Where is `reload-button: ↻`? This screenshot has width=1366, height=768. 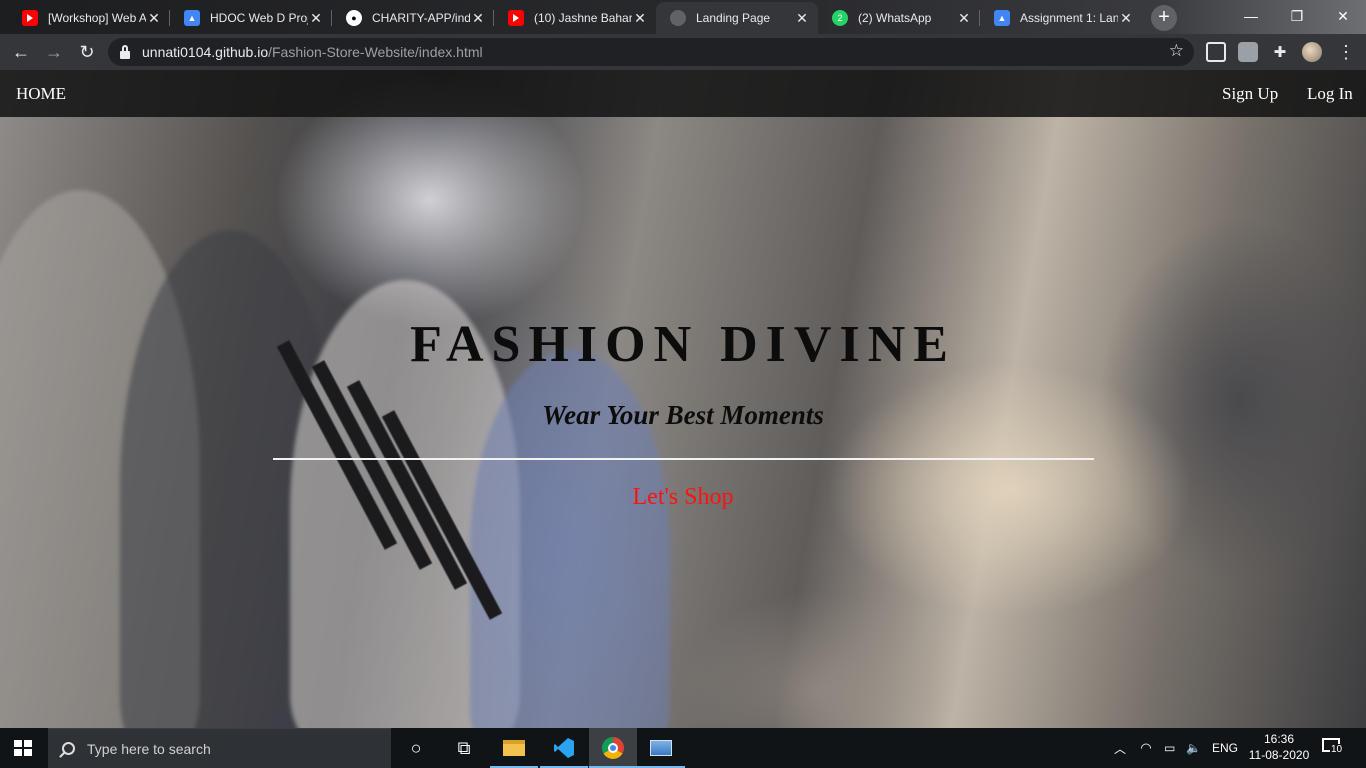
reload-button: ↻ is located at coordinates (87, 52).